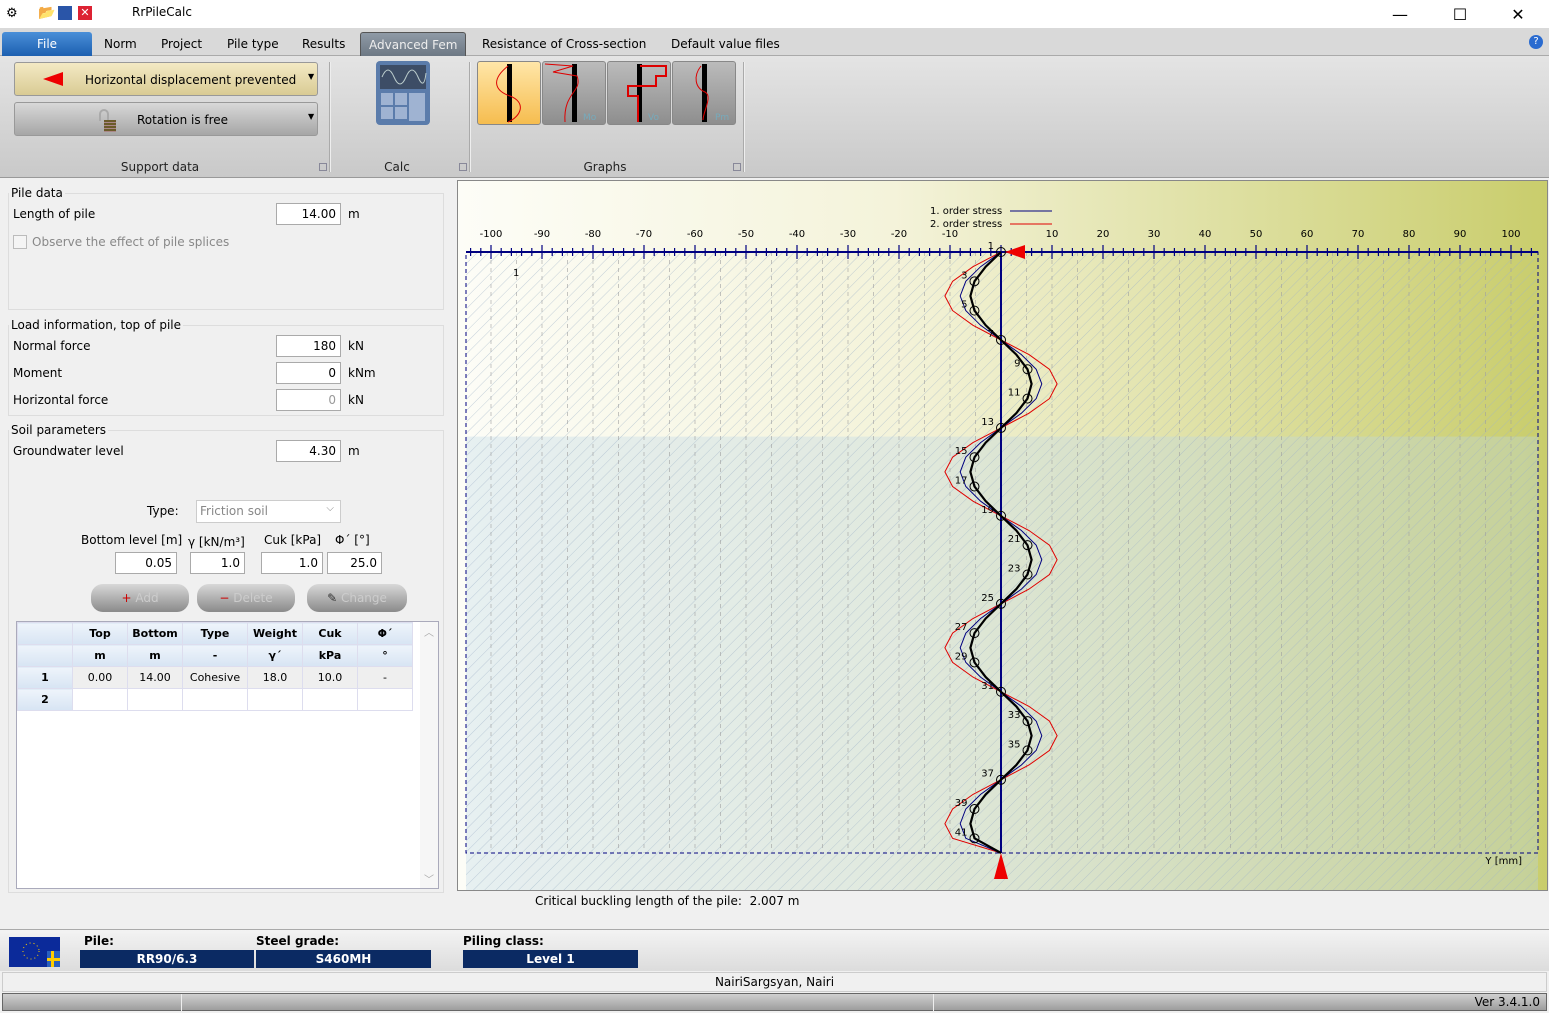 This screenshot has height=1013, width=1549. I want to click on scroll-up-icon: ︿, so click(429, 631).